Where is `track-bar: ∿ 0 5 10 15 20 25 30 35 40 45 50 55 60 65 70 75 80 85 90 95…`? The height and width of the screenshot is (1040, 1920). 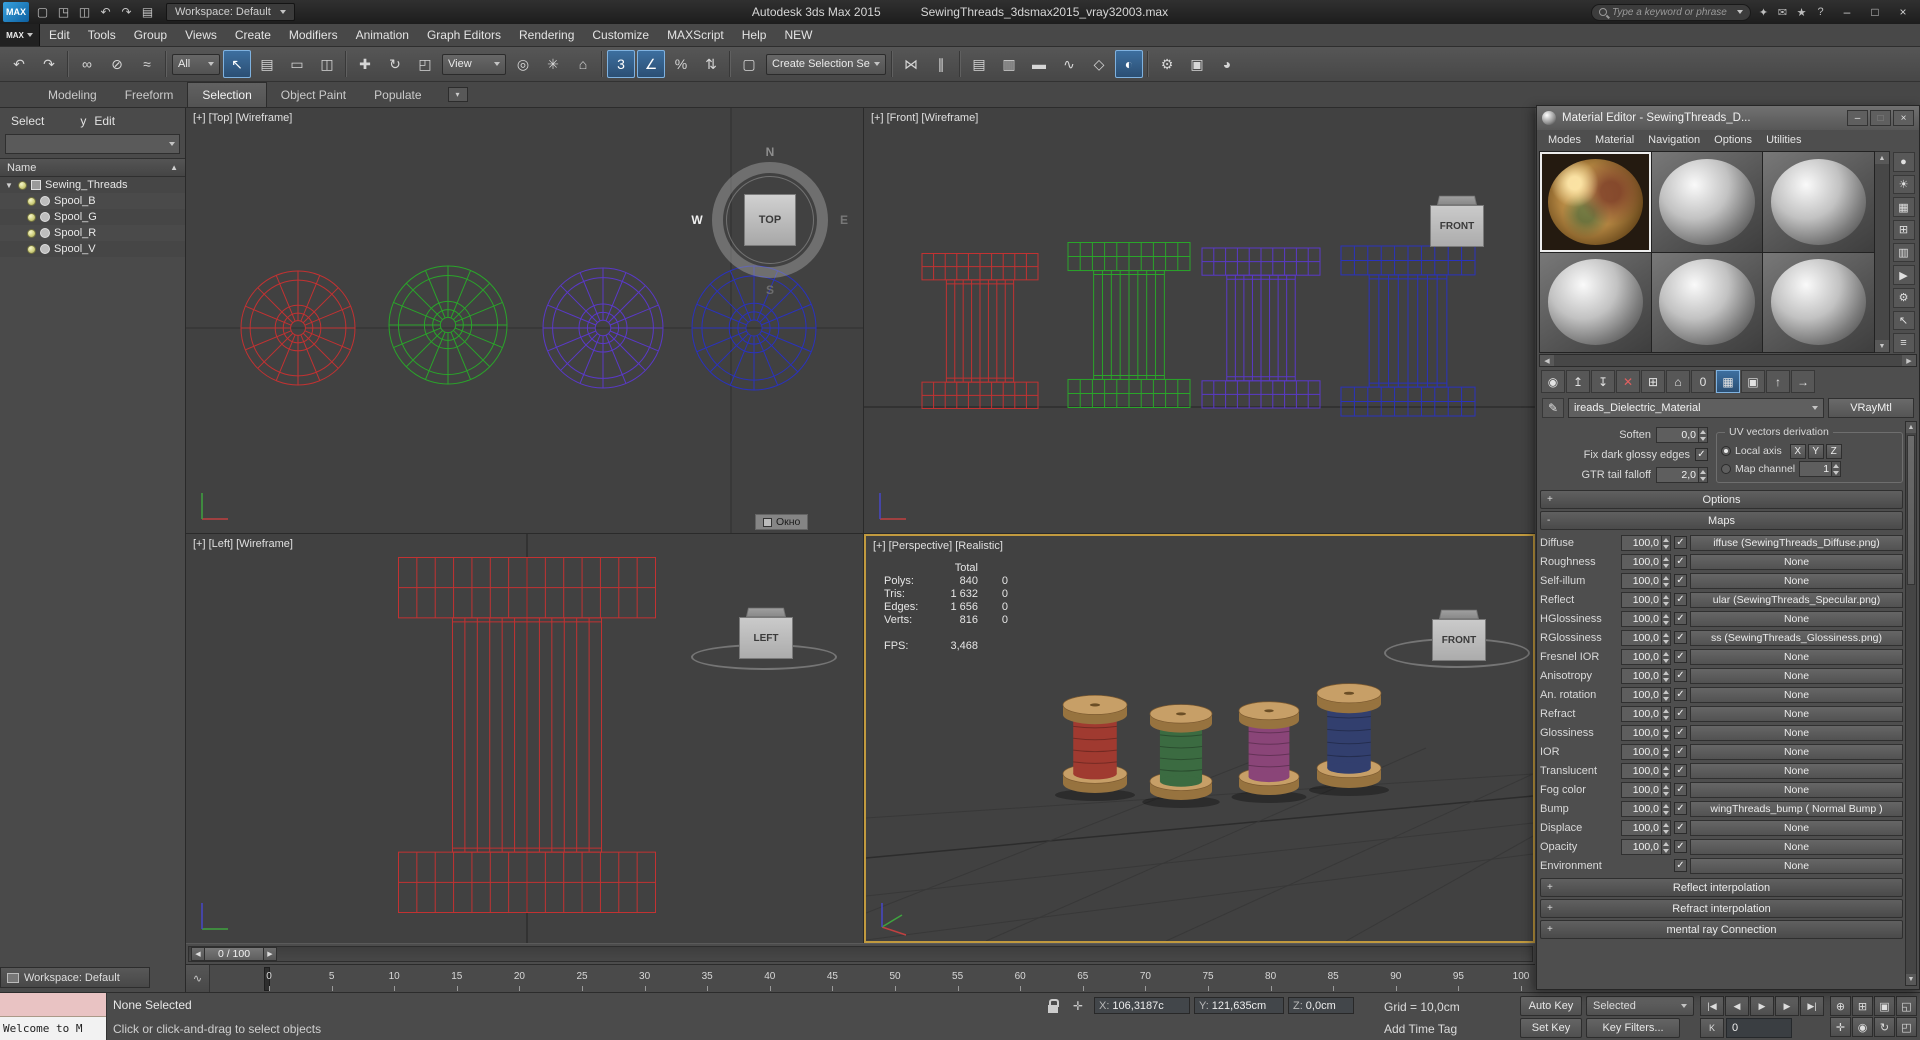
track-bar: ∿ 0 5 10 15 20 25 30 35 40 45 50 55 60 65 70 75 80 85 90 95… is located at coordinates (860, 978).